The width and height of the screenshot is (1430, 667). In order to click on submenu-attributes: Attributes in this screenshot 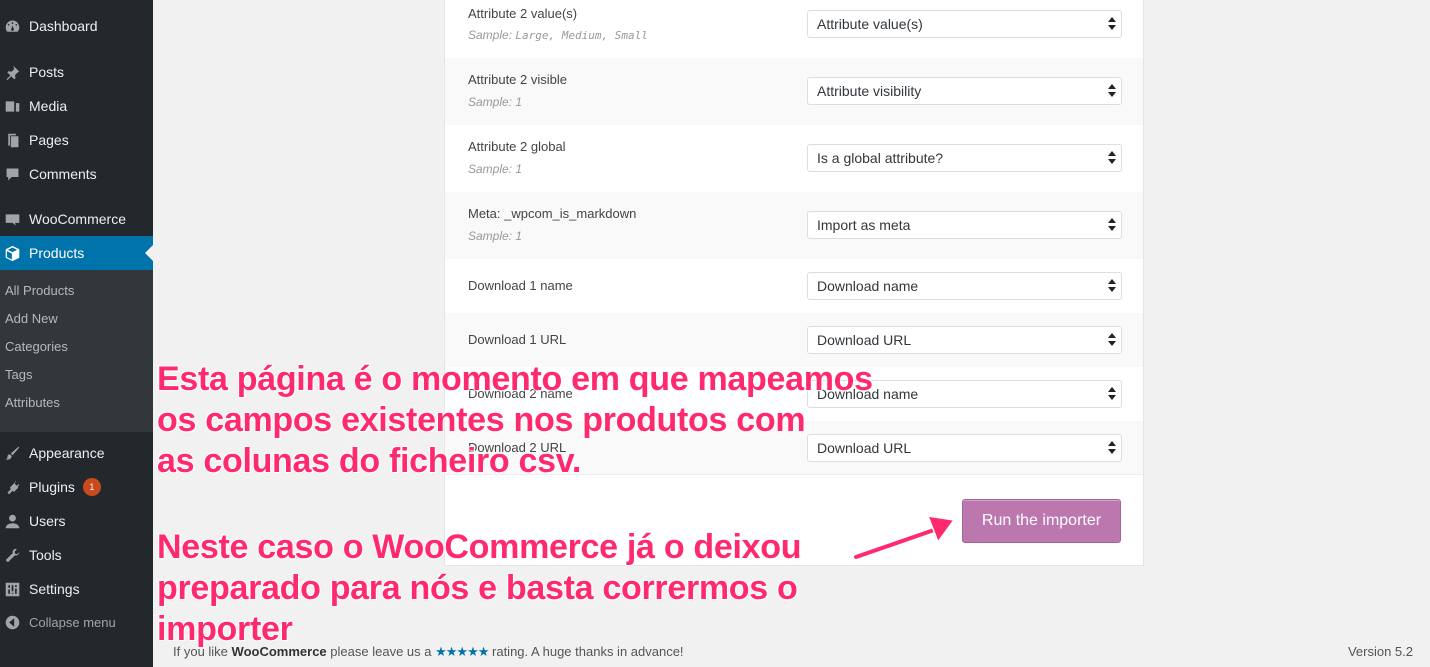, I will do `click(32, 402)`.